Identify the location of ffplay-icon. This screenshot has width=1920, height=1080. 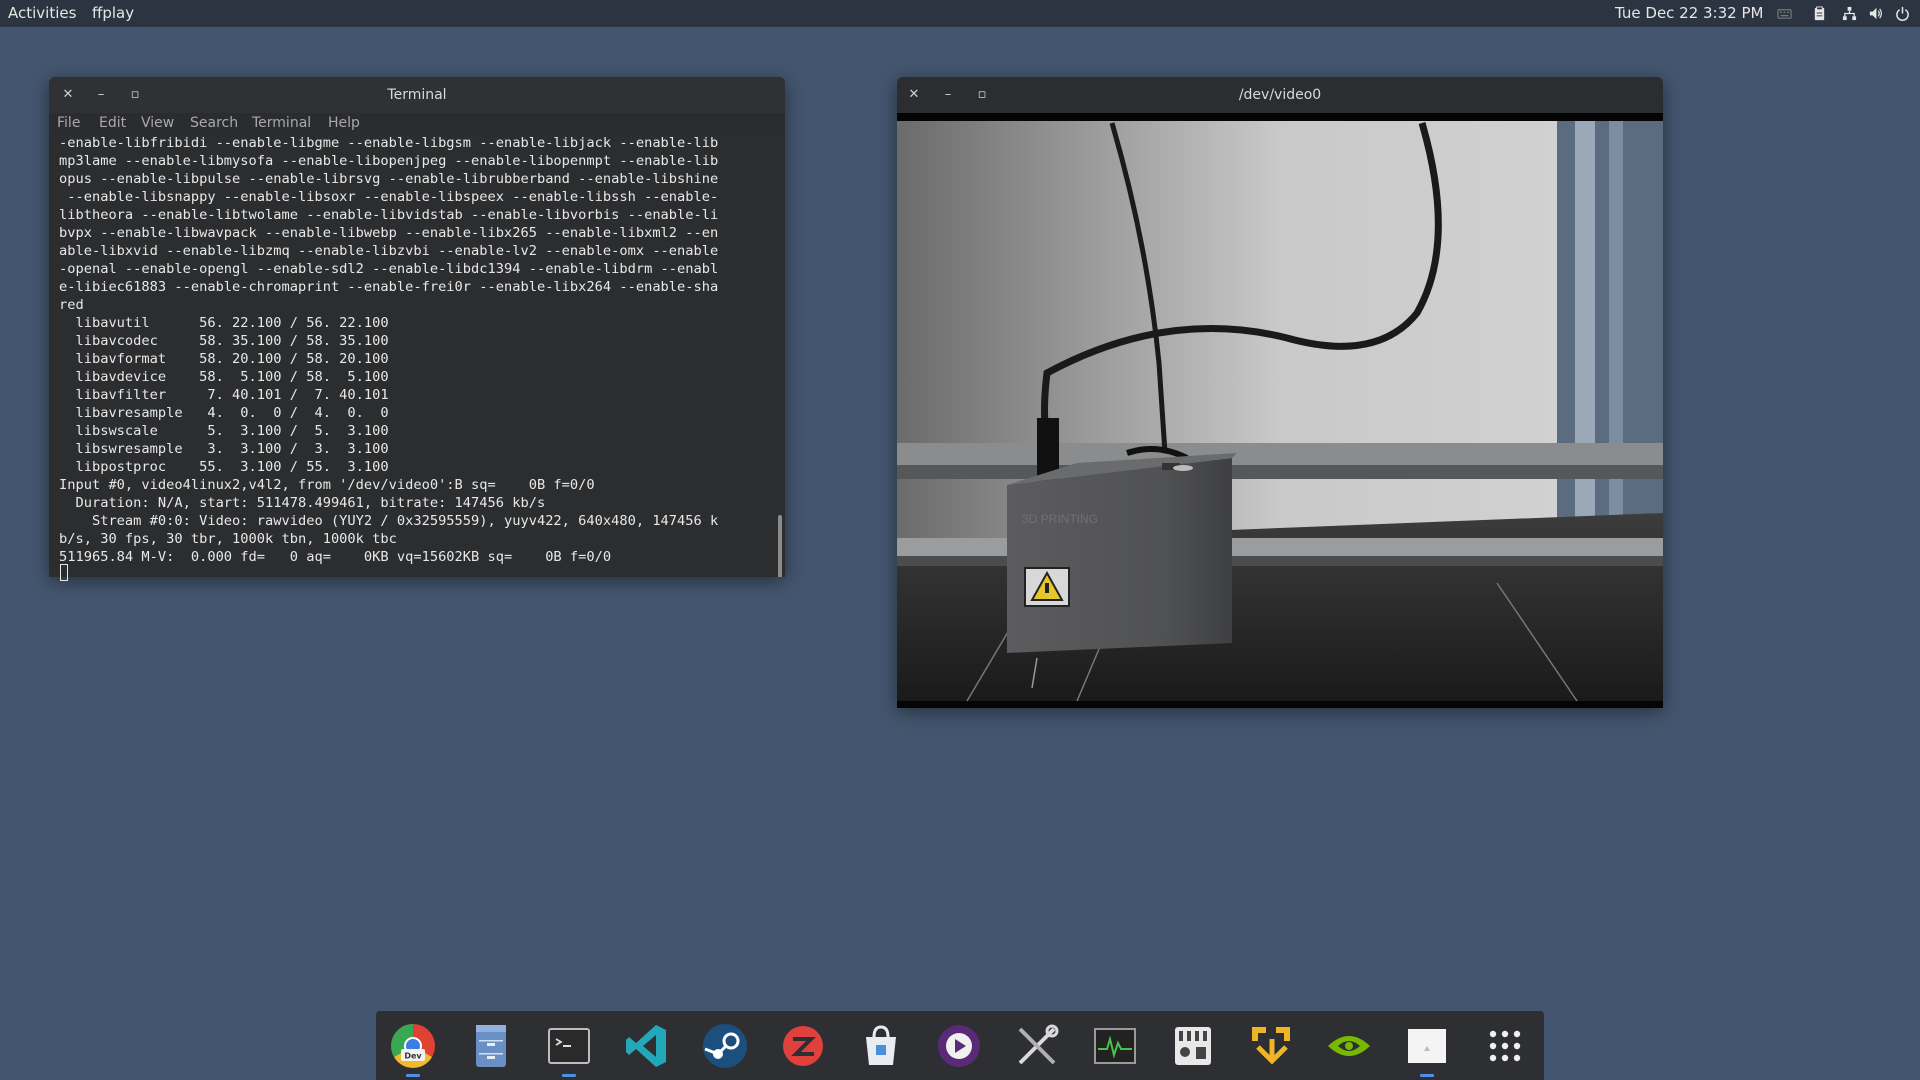
(1427, 1046).